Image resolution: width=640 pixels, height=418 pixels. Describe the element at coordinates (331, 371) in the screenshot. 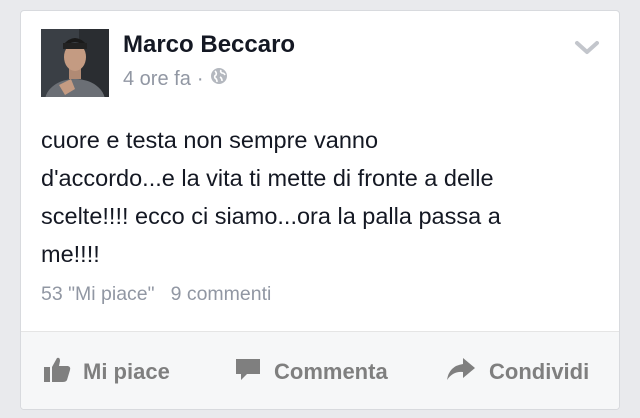

I see `comment-button-label: Commenta` at that location.